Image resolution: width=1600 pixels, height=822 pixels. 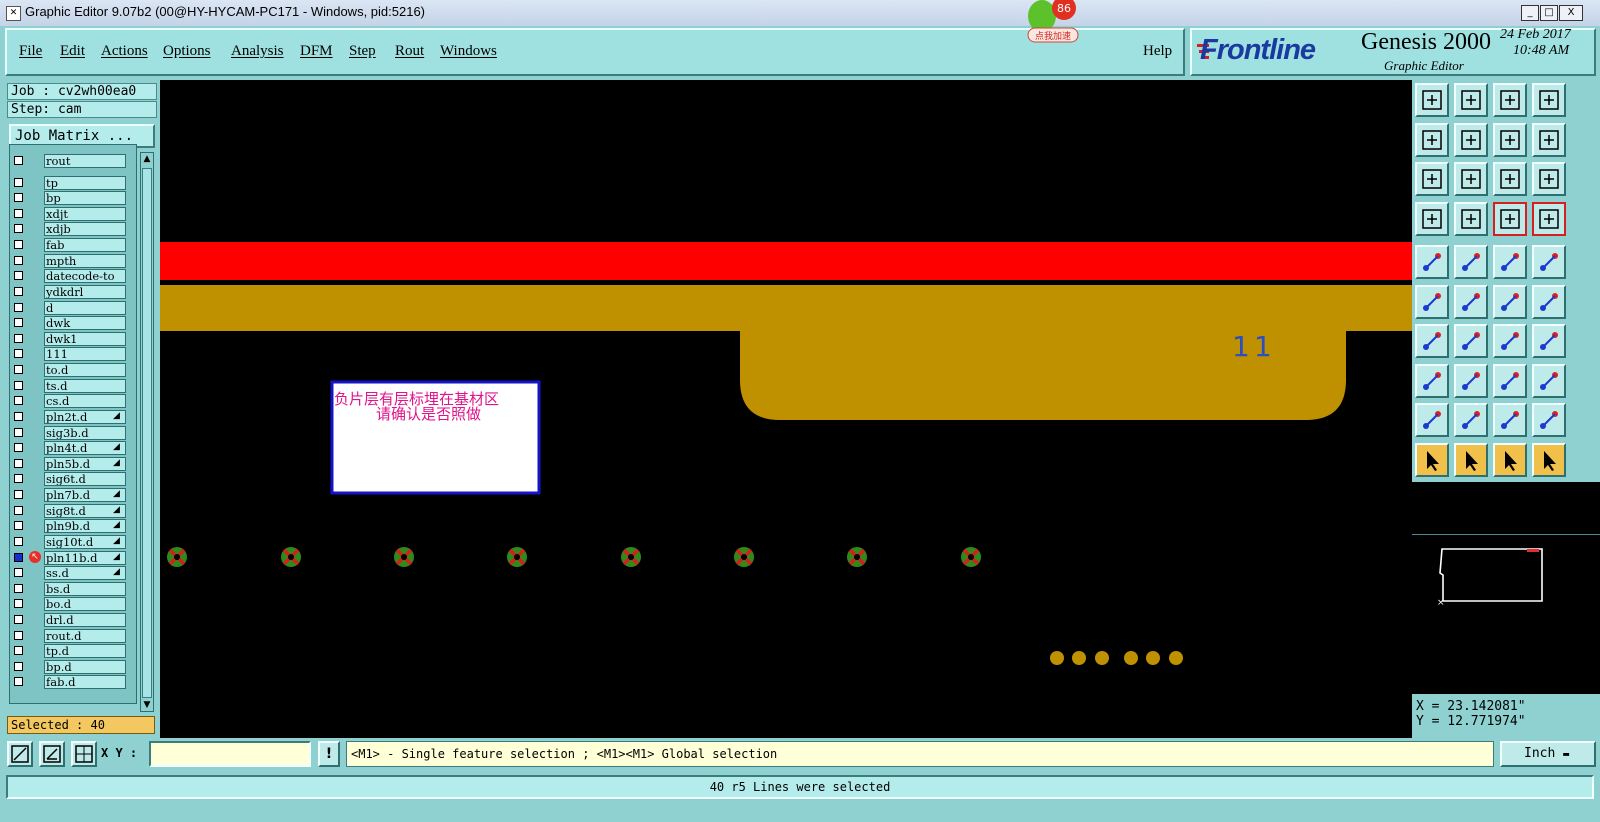 What do you see at coordinates (73, 511) in the screenshot?
I see `layer-row: sig8t.d ◢` at bounding box center [73, 511].